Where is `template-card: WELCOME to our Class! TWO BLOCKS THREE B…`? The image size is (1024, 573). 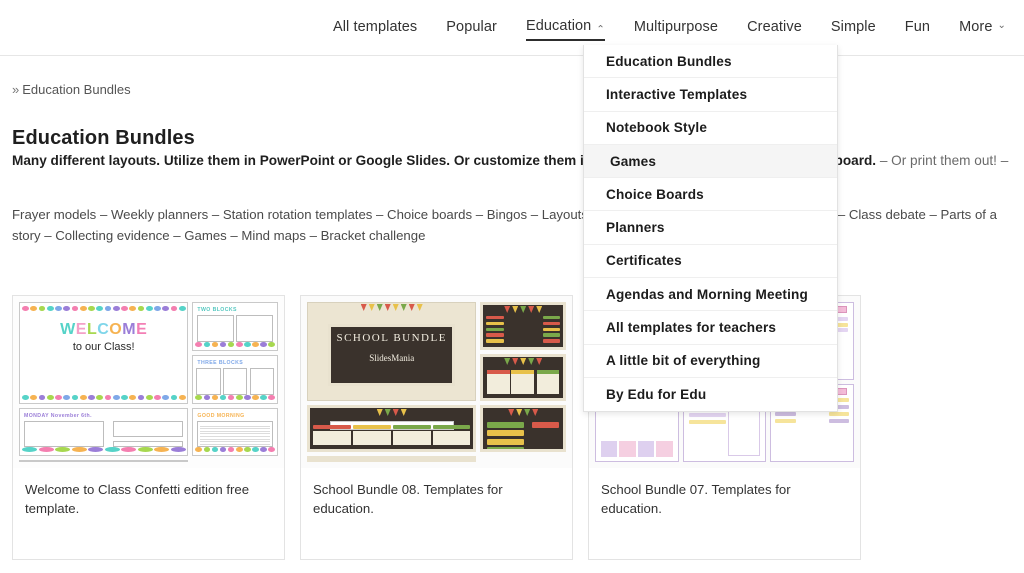 template-card: WELCOME to our Class! TWO BLOCKS THREE B… is located at coordinates (148, 427).